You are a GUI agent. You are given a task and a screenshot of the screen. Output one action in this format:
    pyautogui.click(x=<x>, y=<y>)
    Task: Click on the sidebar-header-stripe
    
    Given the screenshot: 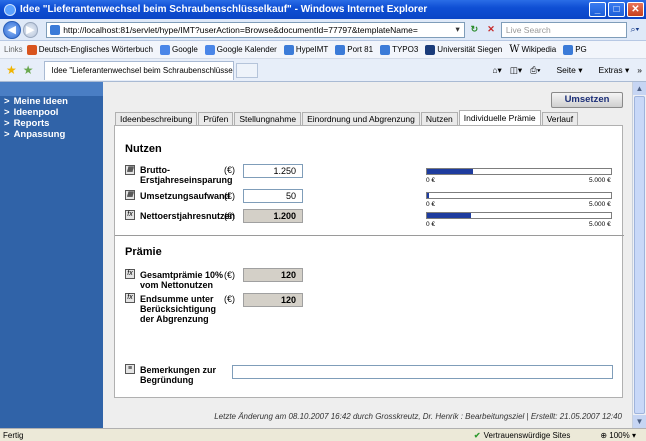 What is the action you would take?
    pyautogui.click(x=51, y=89)
    